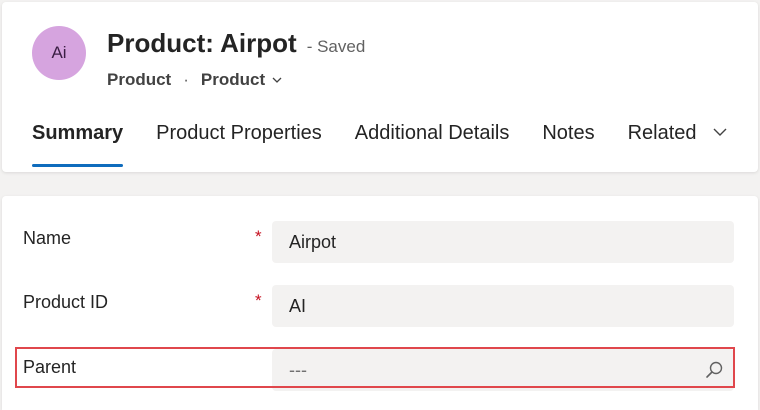 The image size is (760, 410). I want to click on parent-lookup-field: ---, so click(503, 370).